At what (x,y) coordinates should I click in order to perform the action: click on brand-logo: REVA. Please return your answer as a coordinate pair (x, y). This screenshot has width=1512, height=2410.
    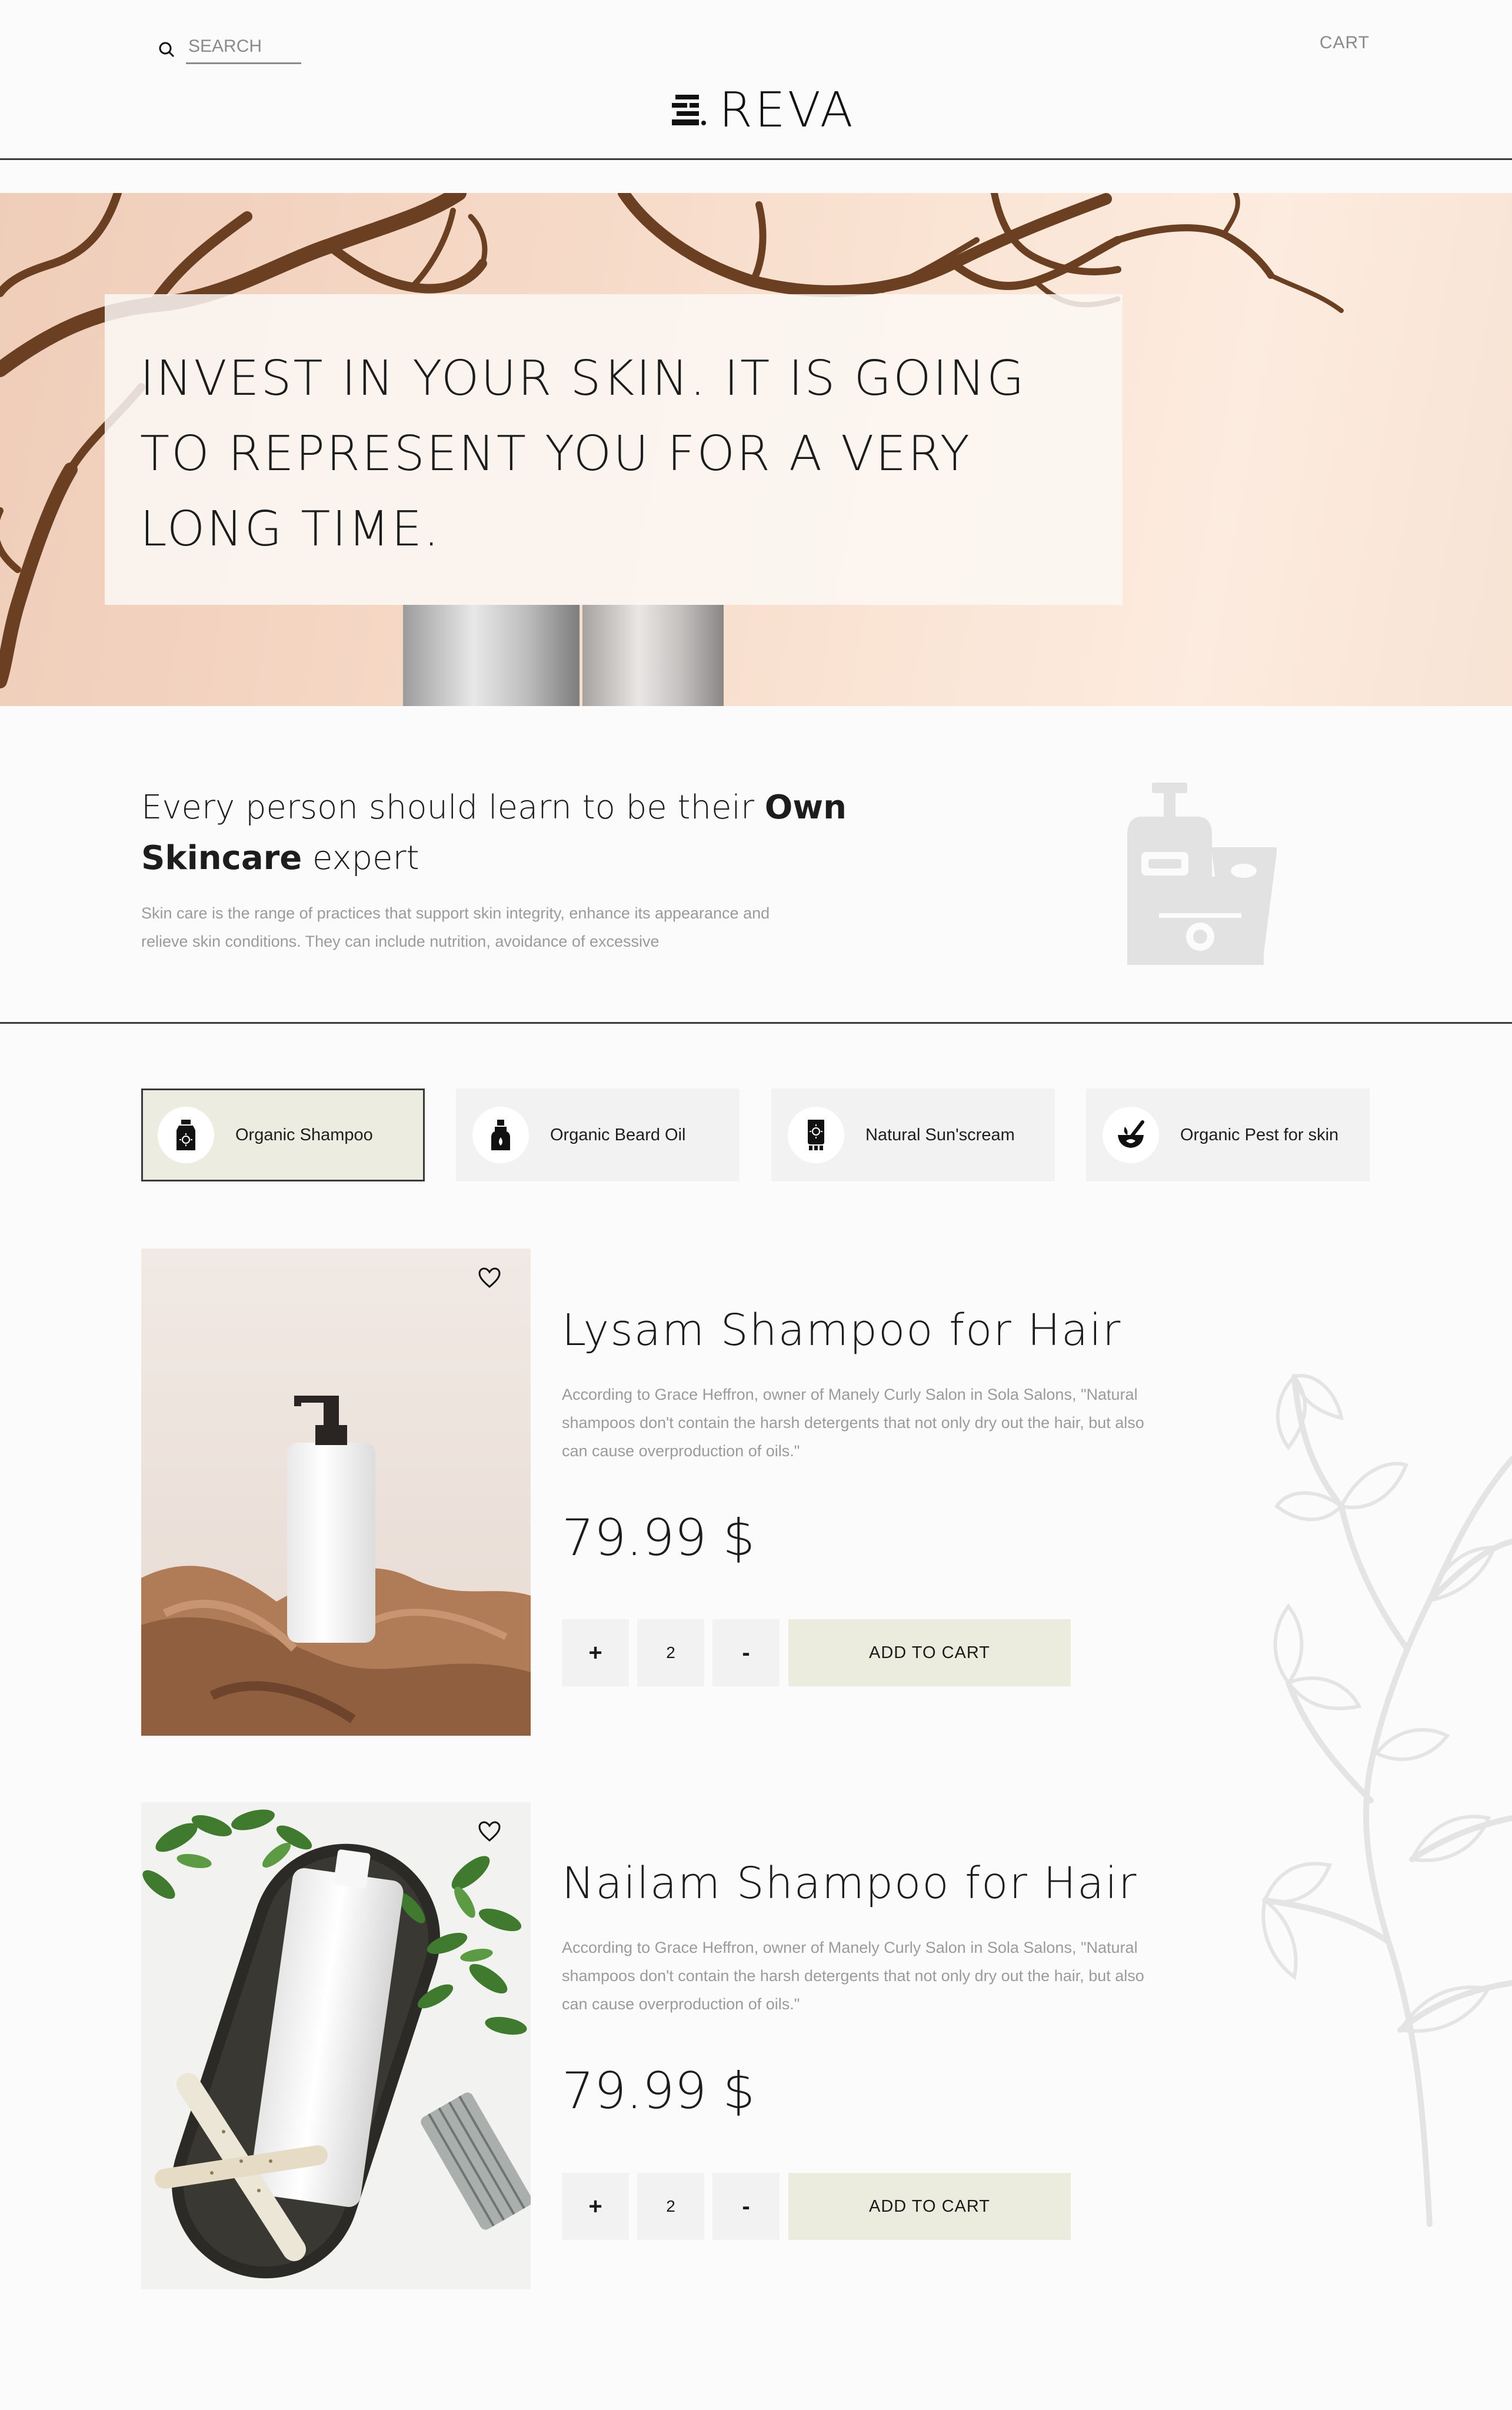
    Looking at the image, I should click on (763, 110).